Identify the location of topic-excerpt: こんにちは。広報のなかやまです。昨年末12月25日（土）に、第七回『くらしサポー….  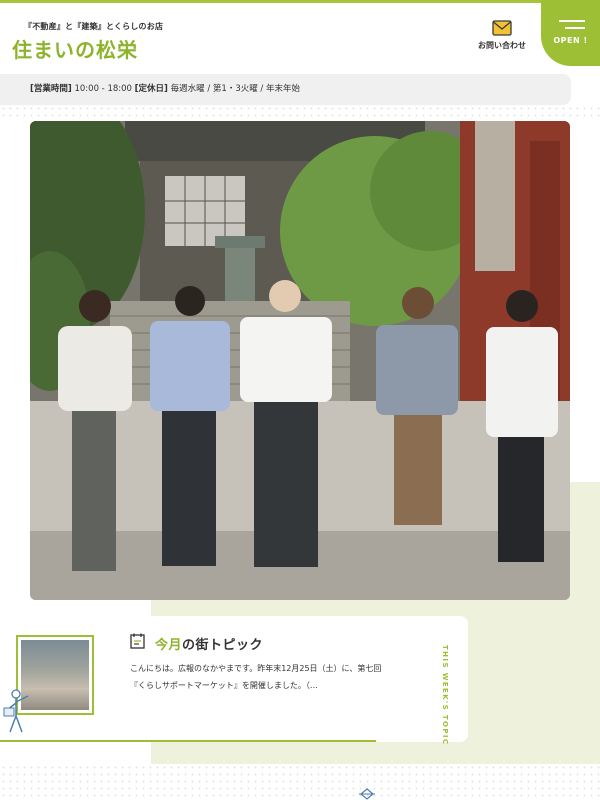
(262, 677).